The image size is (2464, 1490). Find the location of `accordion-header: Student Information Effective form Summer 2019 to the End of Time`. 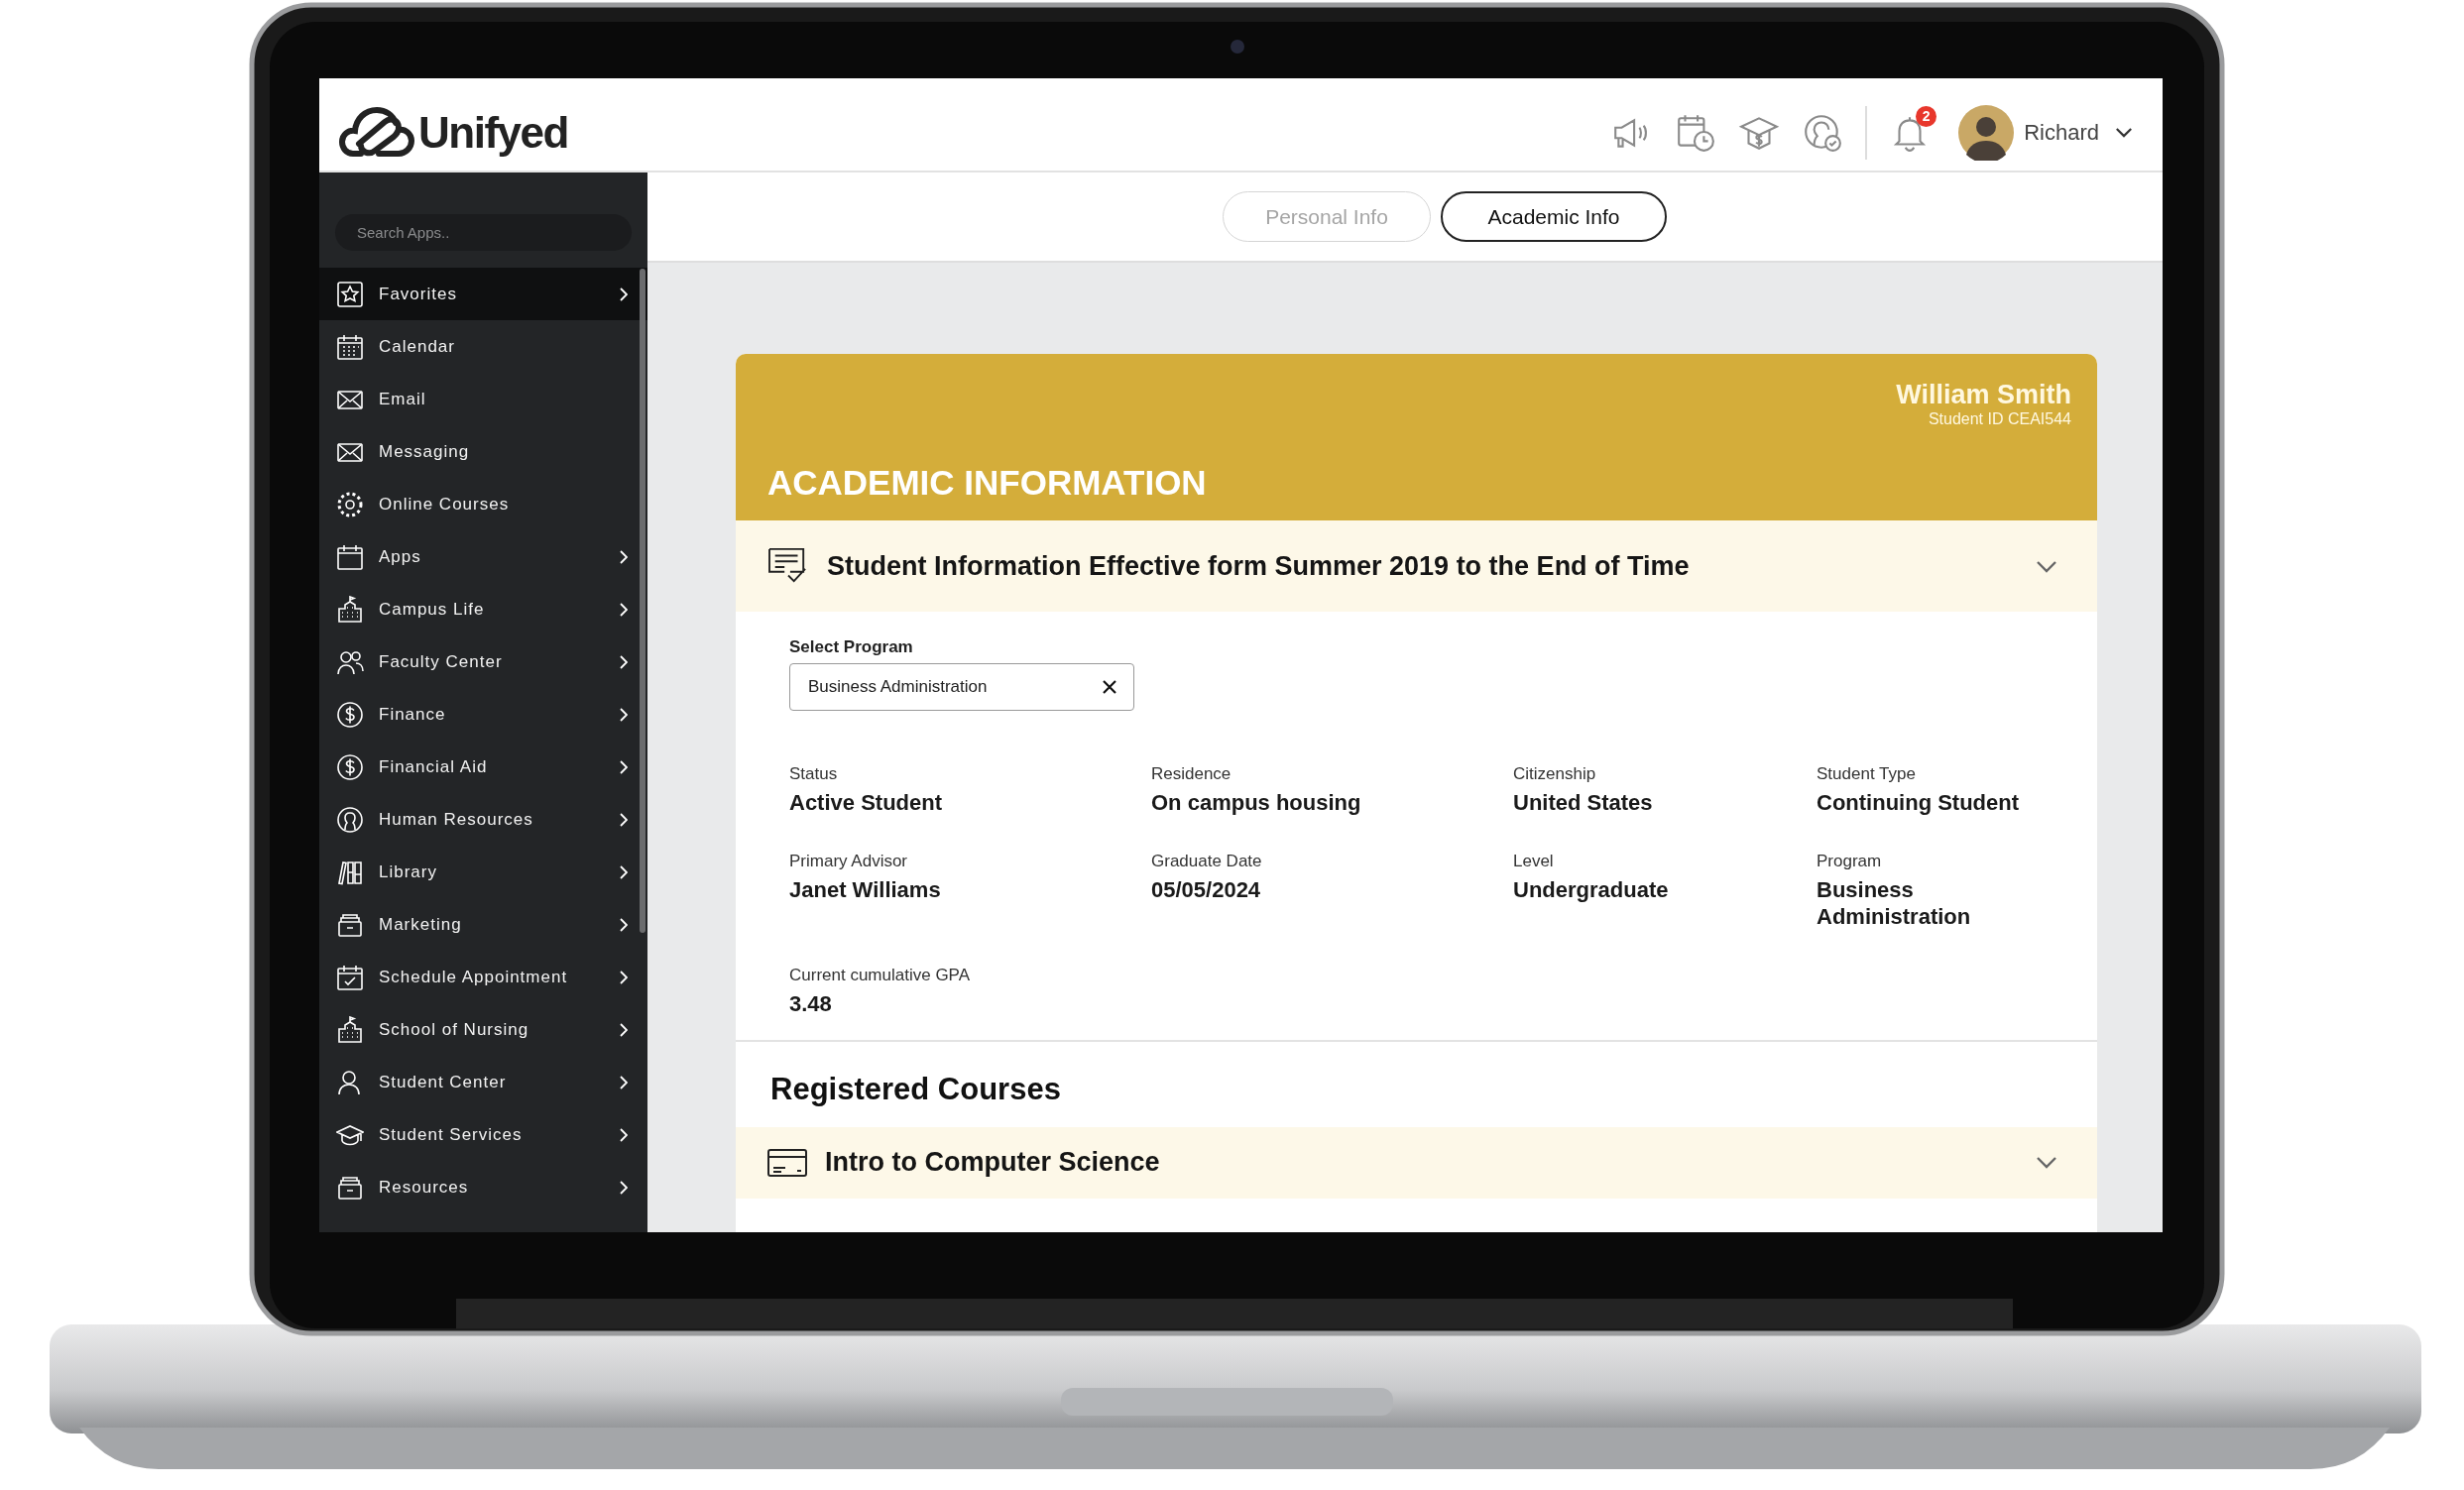

accordion-header: Student Information Effective form Summer 2019 to the End of Time is located at coordinates (1416, 566).